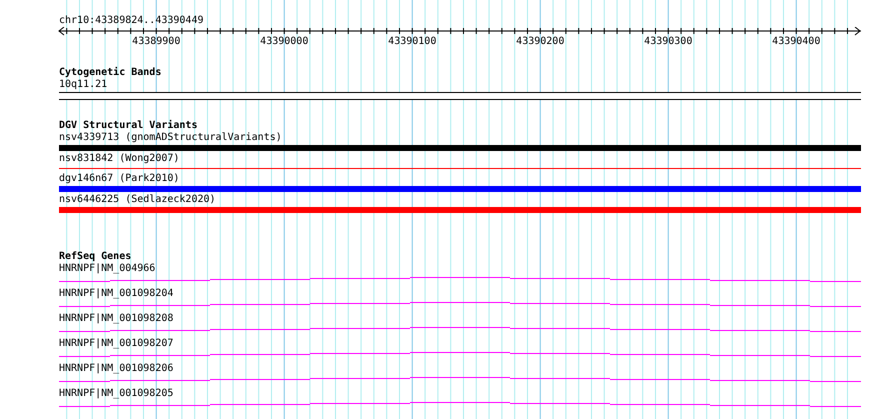 The image size is (890, 419). I want to click on tick-label: 43389900, so click(156, 42).